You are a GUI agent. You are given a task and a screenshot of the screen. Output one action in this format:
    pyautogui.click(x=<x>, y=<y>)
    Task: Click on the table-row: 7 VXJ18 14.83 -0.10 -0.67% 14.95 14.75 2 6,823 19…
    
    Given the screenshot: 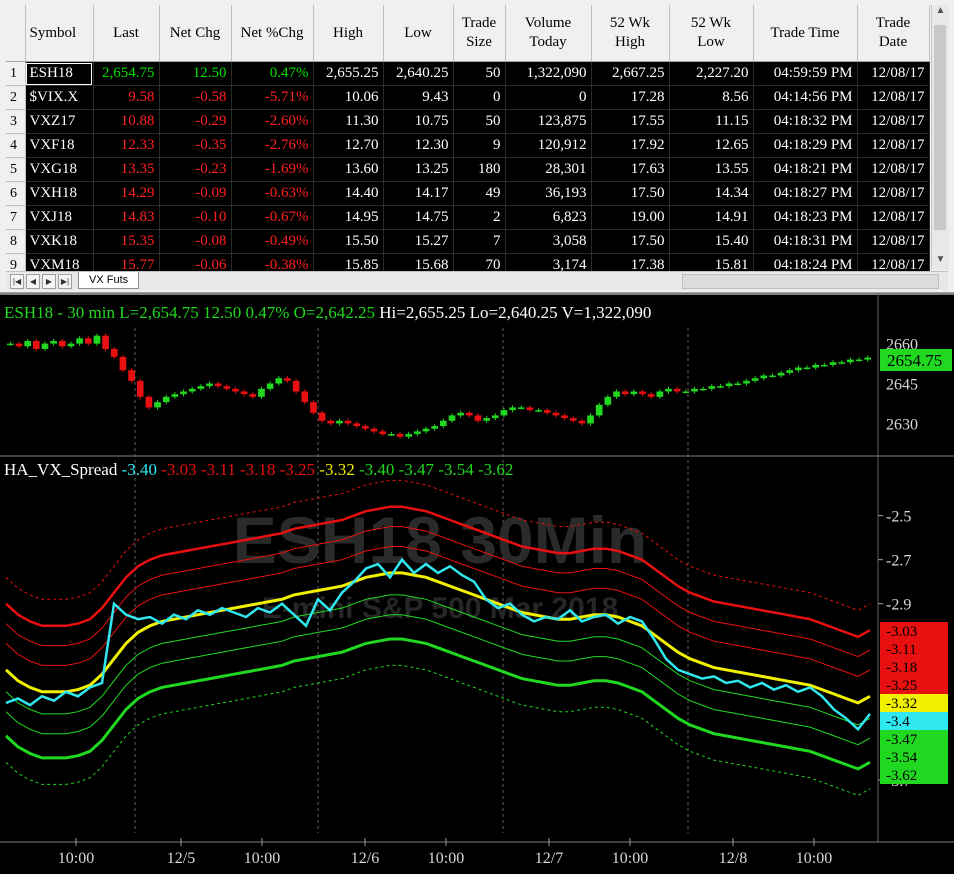 What is the action you would take?
    pyautogui.click(x=468, y=217)
    